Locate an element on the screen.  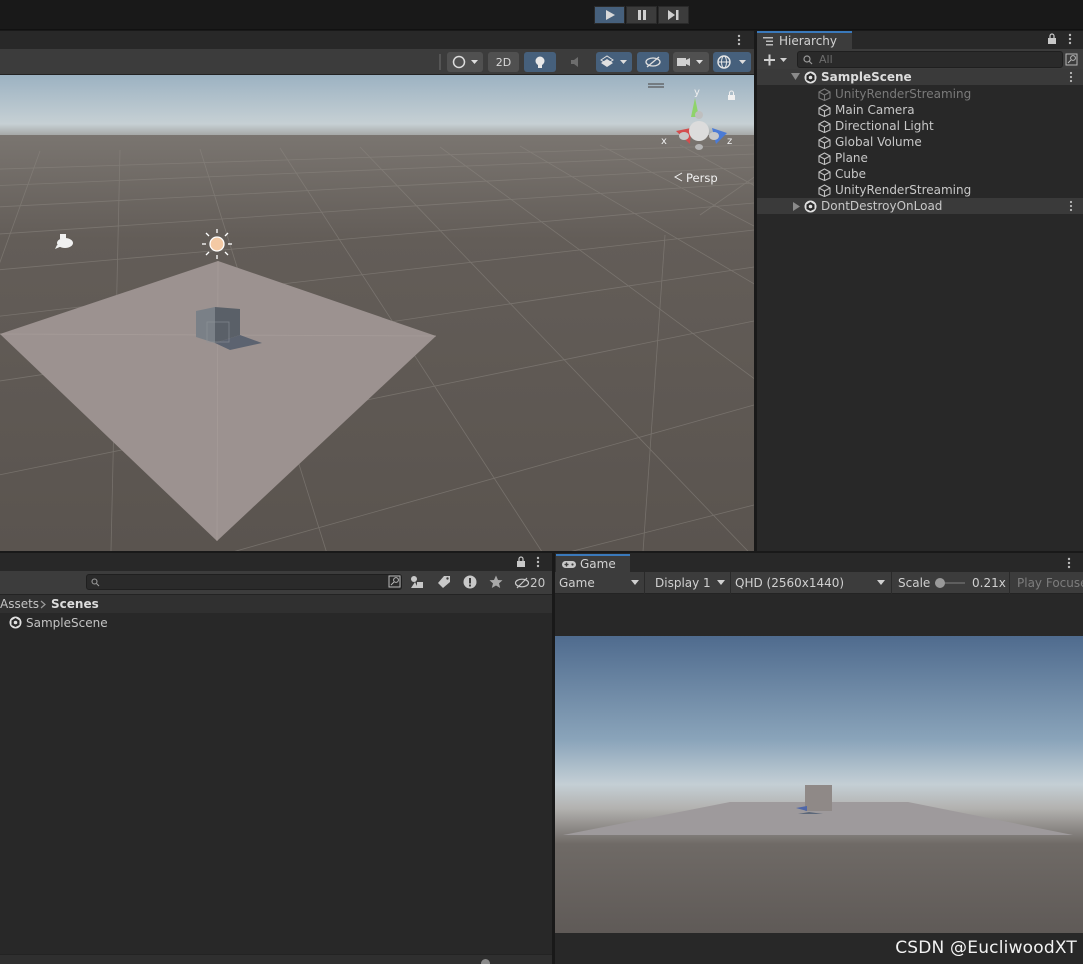
hierarchy-item-label: Plane is located at coordinates (851, 158).